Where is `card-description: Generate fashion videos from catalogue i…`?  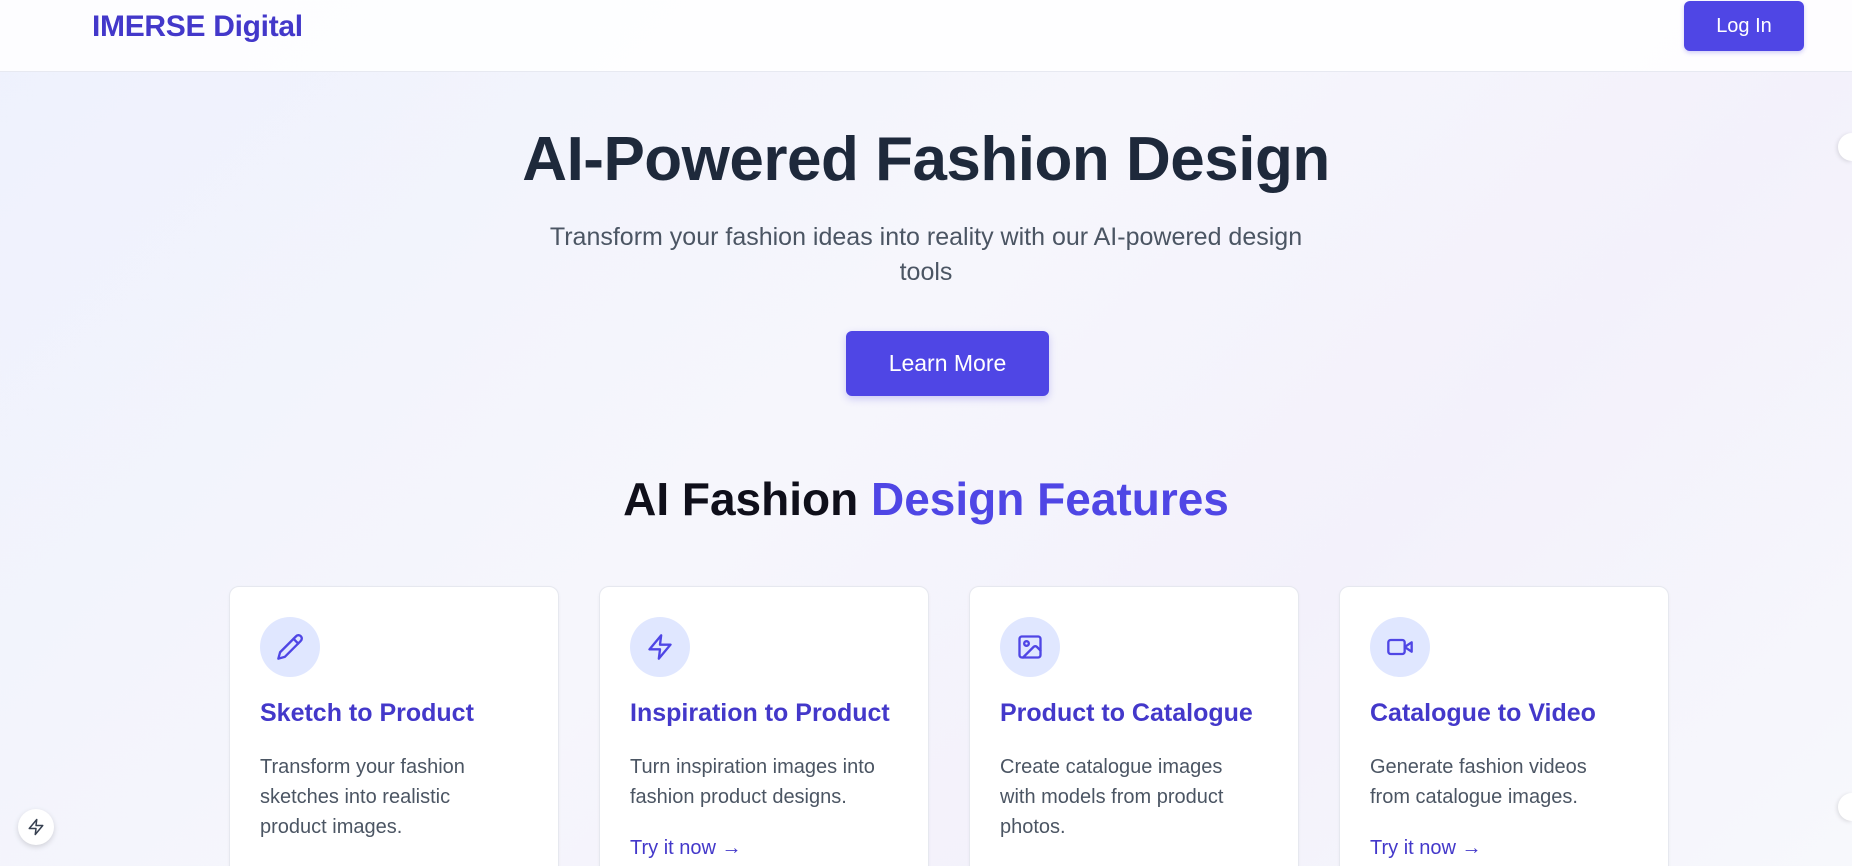
card-description: Generate fashion videos from catalogue i… is located at coordinates (1478, 782).